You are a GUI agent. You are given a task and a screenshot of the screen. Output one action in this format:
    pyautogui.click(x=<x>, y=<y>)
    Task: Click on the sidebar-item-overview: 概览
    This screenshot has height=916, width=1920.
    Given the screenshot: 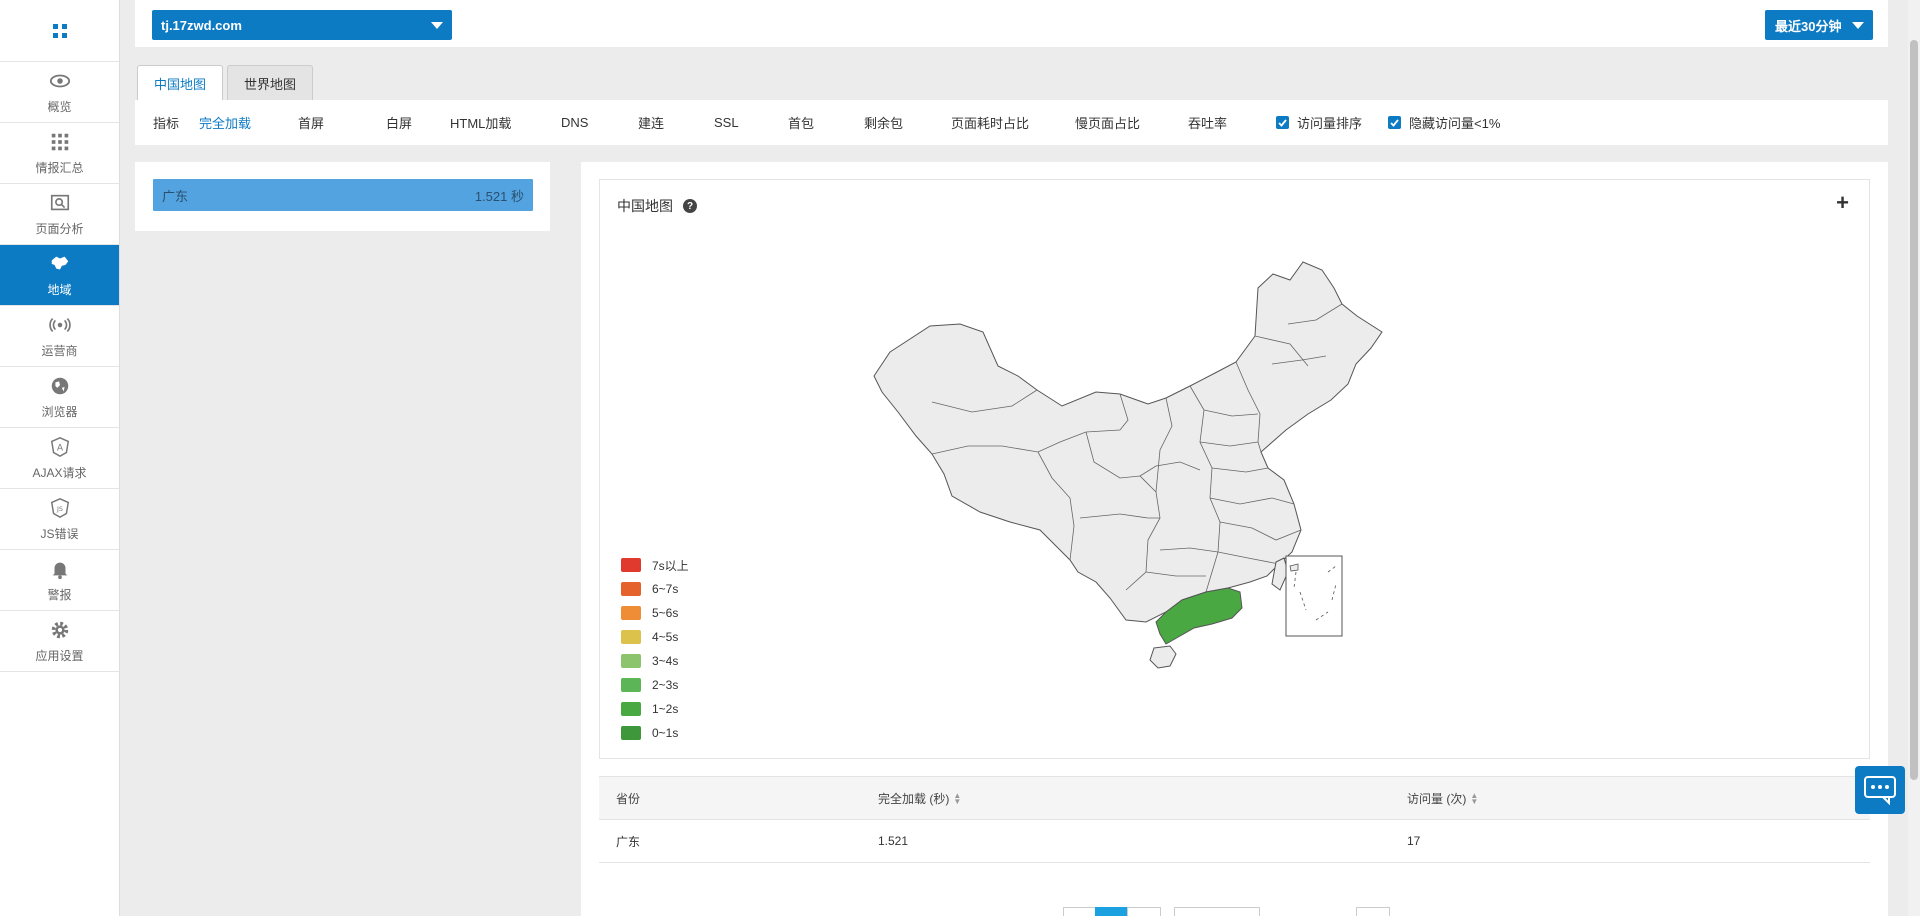 What is the action you would take?
    pyautogui.click(x=59, y=92)
    